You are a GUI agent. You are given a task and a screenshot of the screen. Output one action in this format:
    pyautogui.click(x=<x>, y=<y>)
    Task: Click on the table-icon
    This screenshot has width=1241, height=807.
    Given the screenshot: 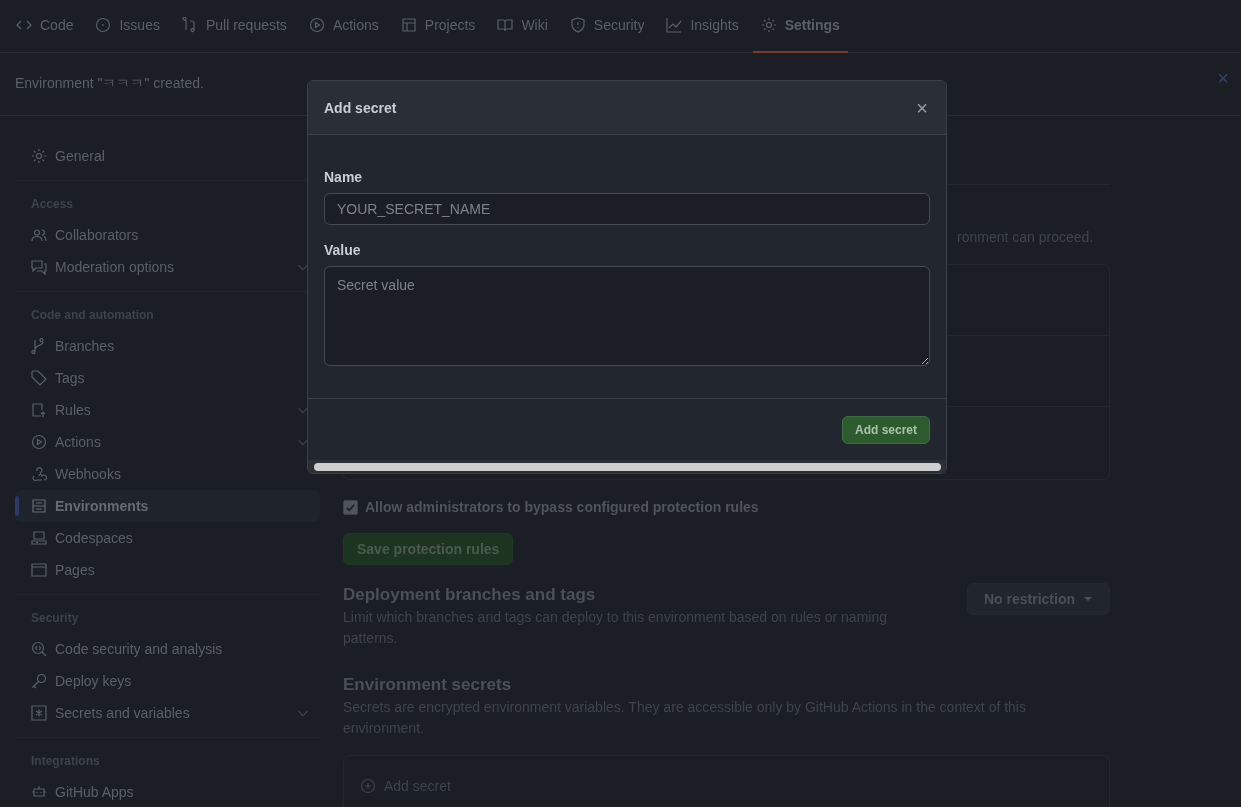 What is the action you would take?
    pyautogui.click(x=408, y=25)
    